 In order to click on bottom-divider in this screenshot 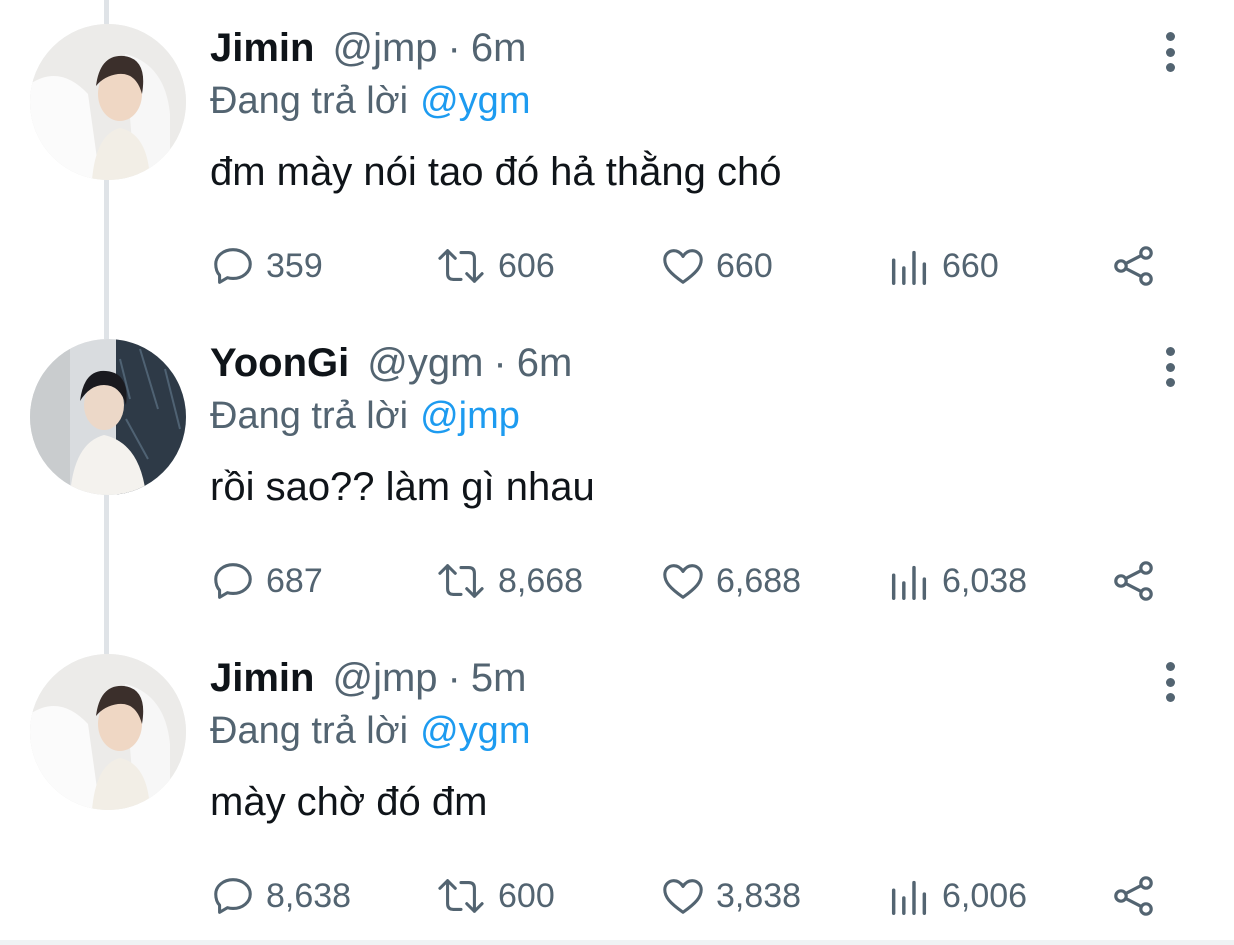, I will do `click(617, 942)`.